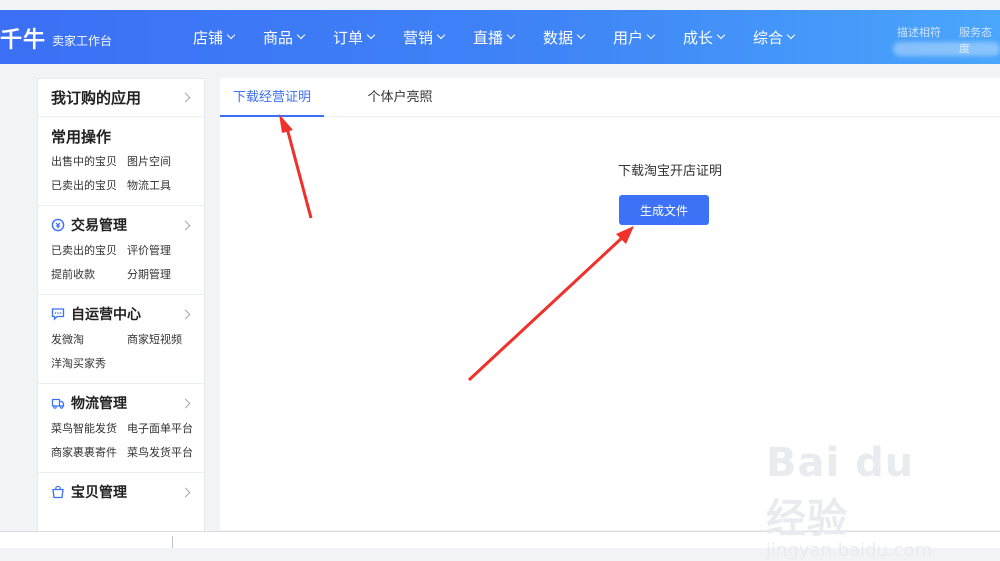 This screenshot has height=561, width=1000. I want to click on link-short-video: 商家短视频, so click(165, 340).